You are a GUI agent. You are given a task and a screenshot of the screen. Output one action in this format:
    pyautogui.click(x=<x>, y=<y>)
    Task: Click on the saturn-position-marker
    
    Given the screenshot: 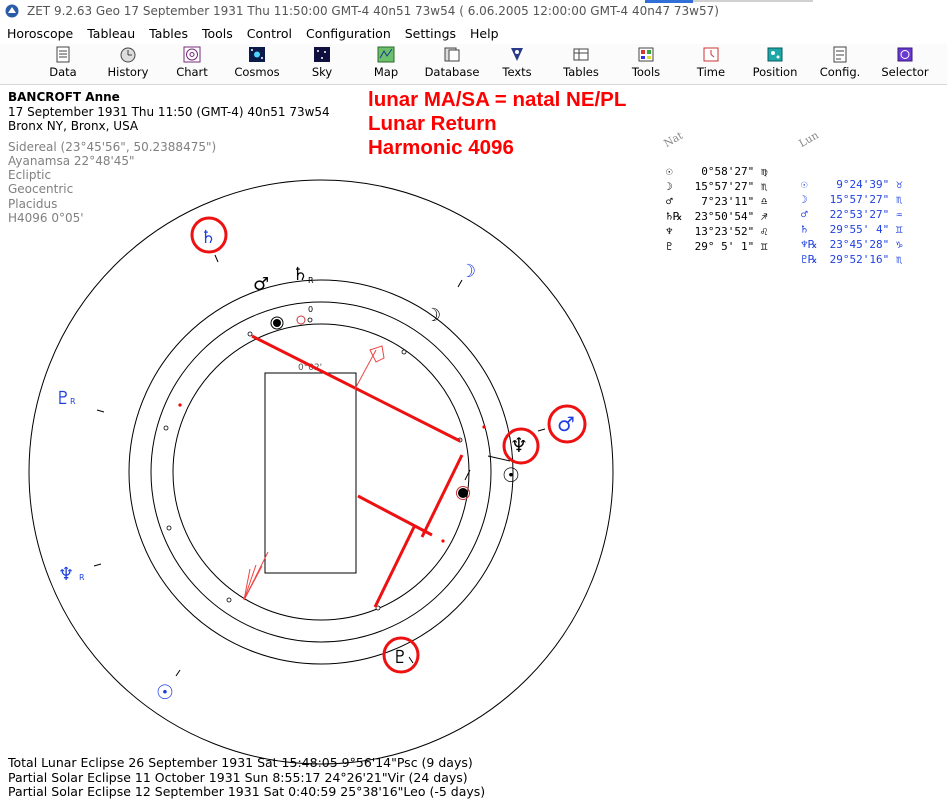 What is the action you would take?
    pyautogui.click(x=277, y=323)
    